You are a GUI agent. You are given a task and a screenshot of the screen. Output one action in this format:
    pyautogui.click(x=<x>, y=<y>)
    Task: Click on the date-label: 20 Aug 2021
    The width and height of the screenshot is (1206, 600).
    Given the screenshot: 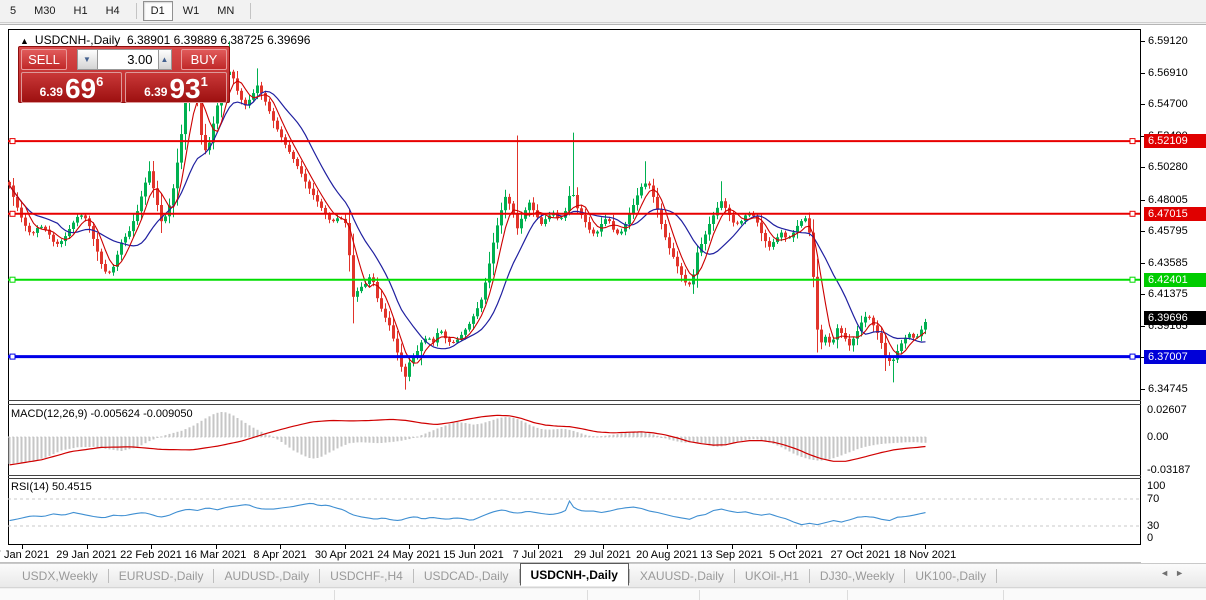 What is the action you would take?
    pyautogui.click(x=667, y=555)
    